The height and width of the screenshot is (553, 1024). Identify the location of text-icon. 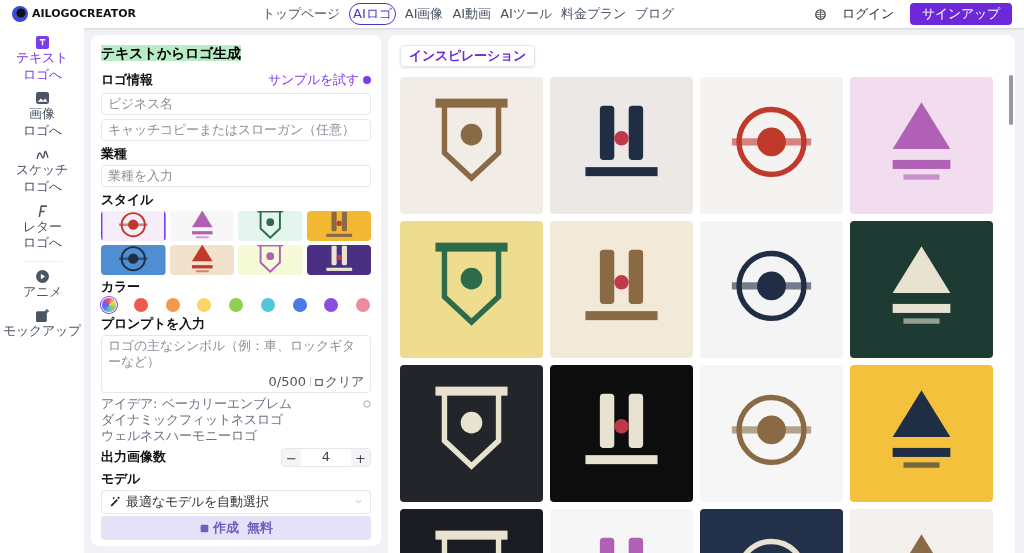
(42, 42).